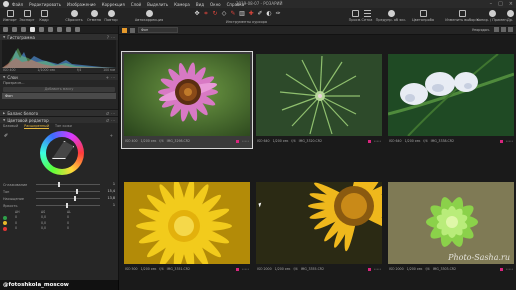 This screenshot has width=516, height=290. I want to click on change-selection-button: Изменить выбор в, so click(462, 17).